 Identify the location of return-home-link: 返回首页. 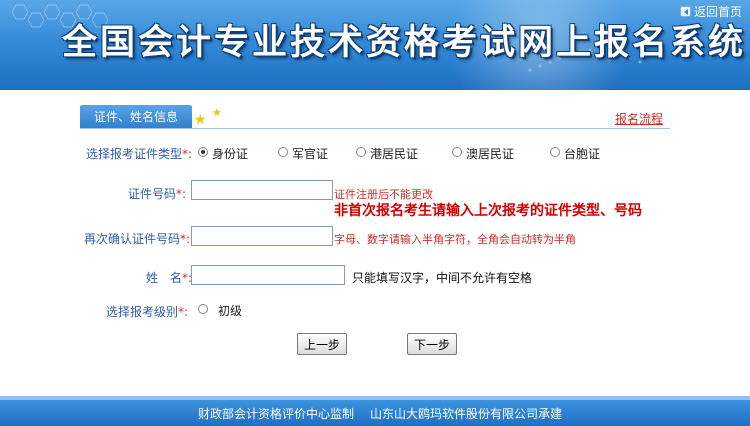
(710, 11).